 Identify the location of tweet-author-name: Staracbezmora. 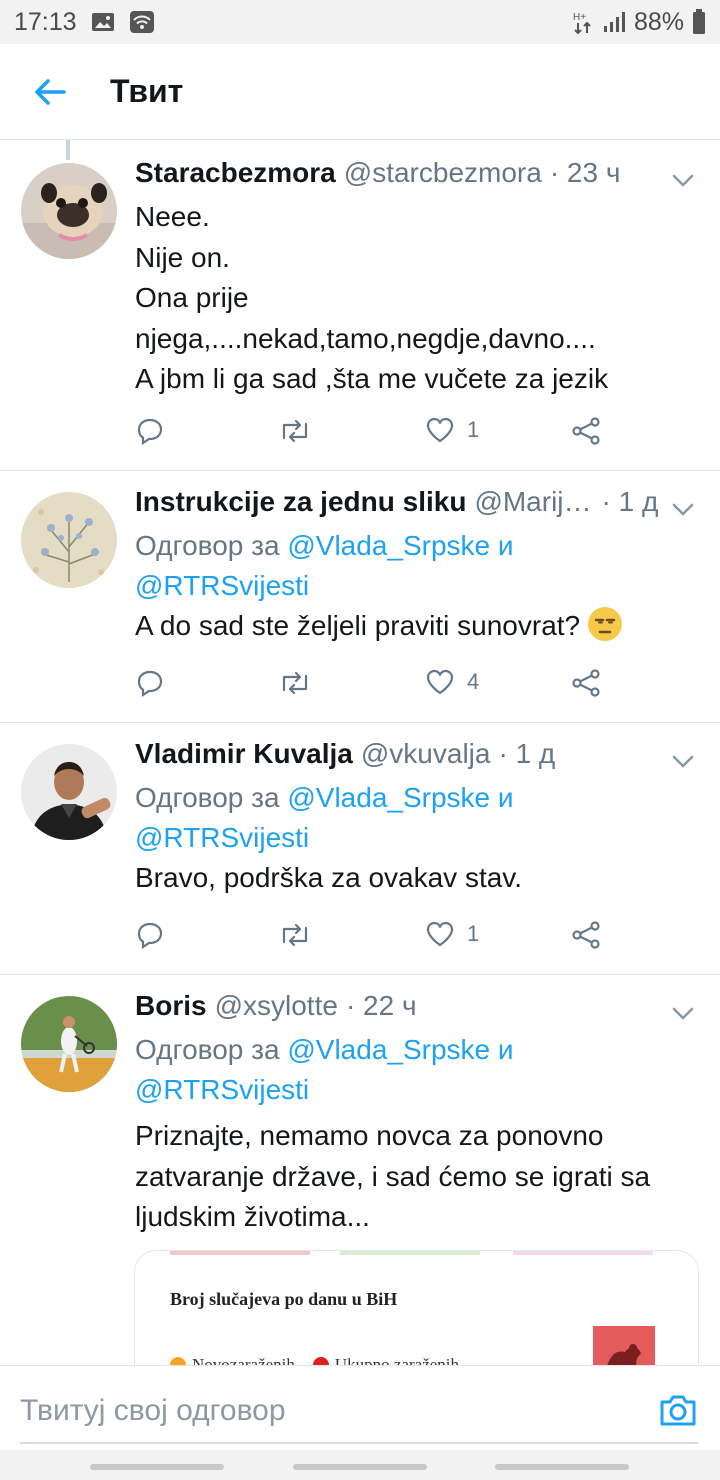
(235, 173).